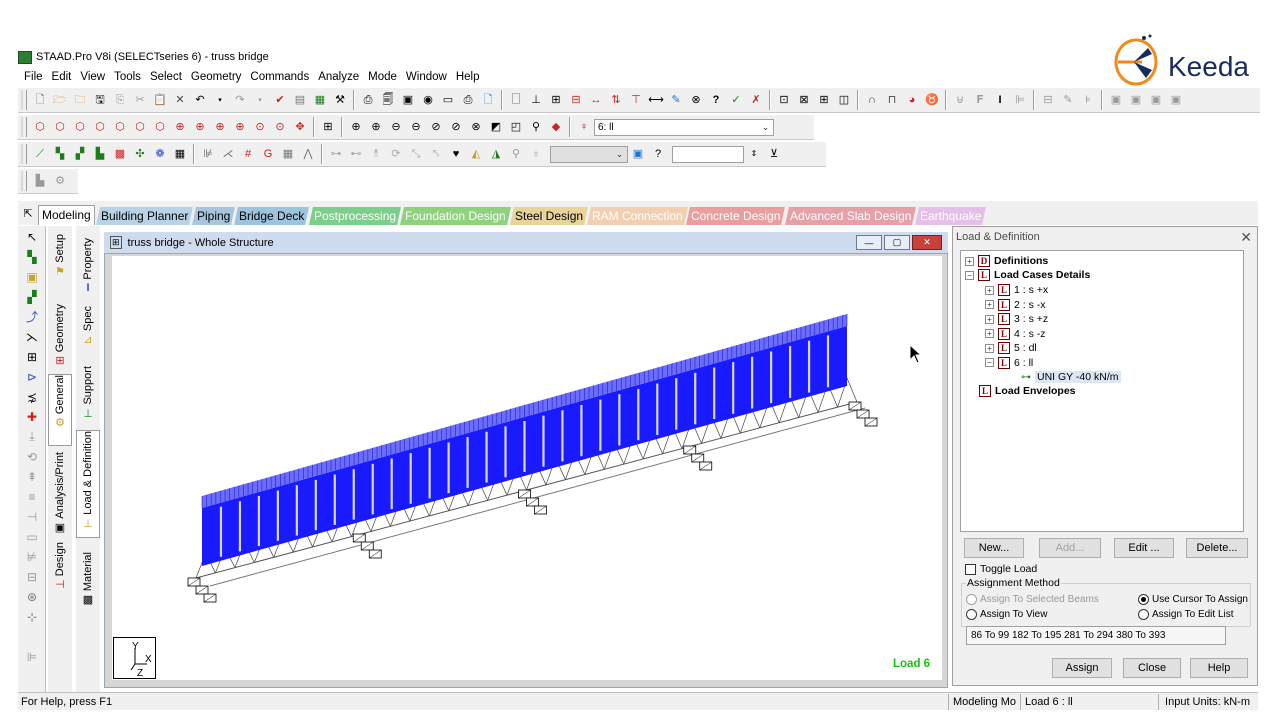 The image size is (1280, 720). Describe the element at coordinates (428, 100) in the screenshot. I see `take-picture-icon: ◉` at that location.